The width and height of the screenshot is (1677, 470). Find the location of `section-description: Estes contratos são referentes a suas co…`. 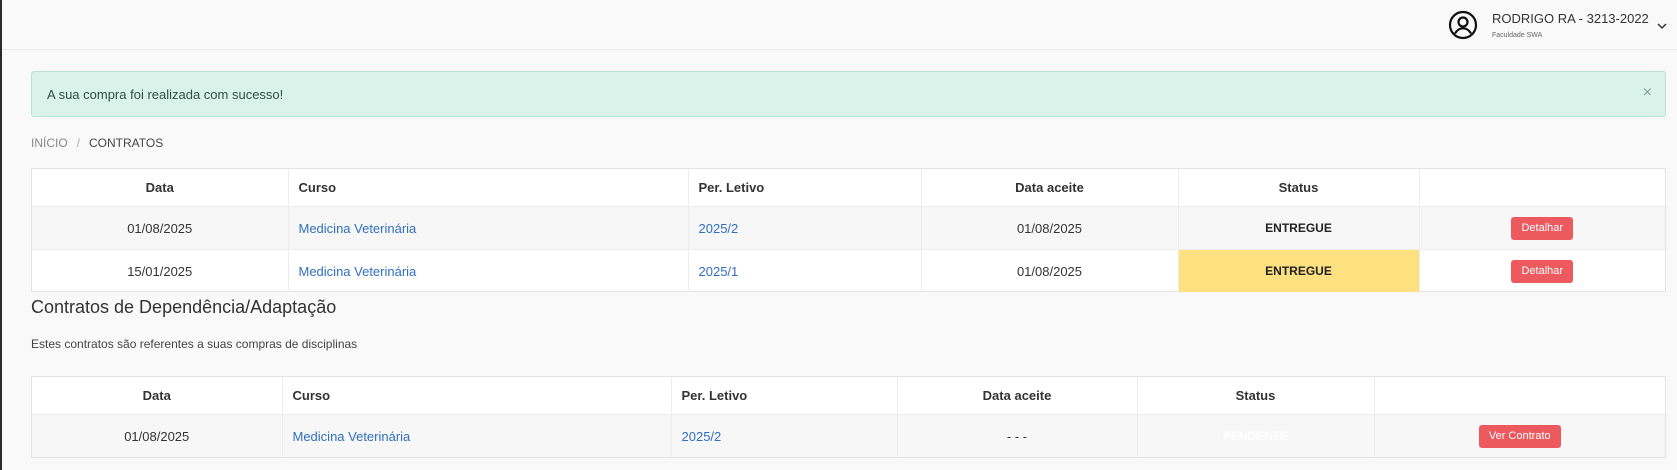

section-description: Estes contratos são referentes a suas co… is located at coordinates (194, 344).